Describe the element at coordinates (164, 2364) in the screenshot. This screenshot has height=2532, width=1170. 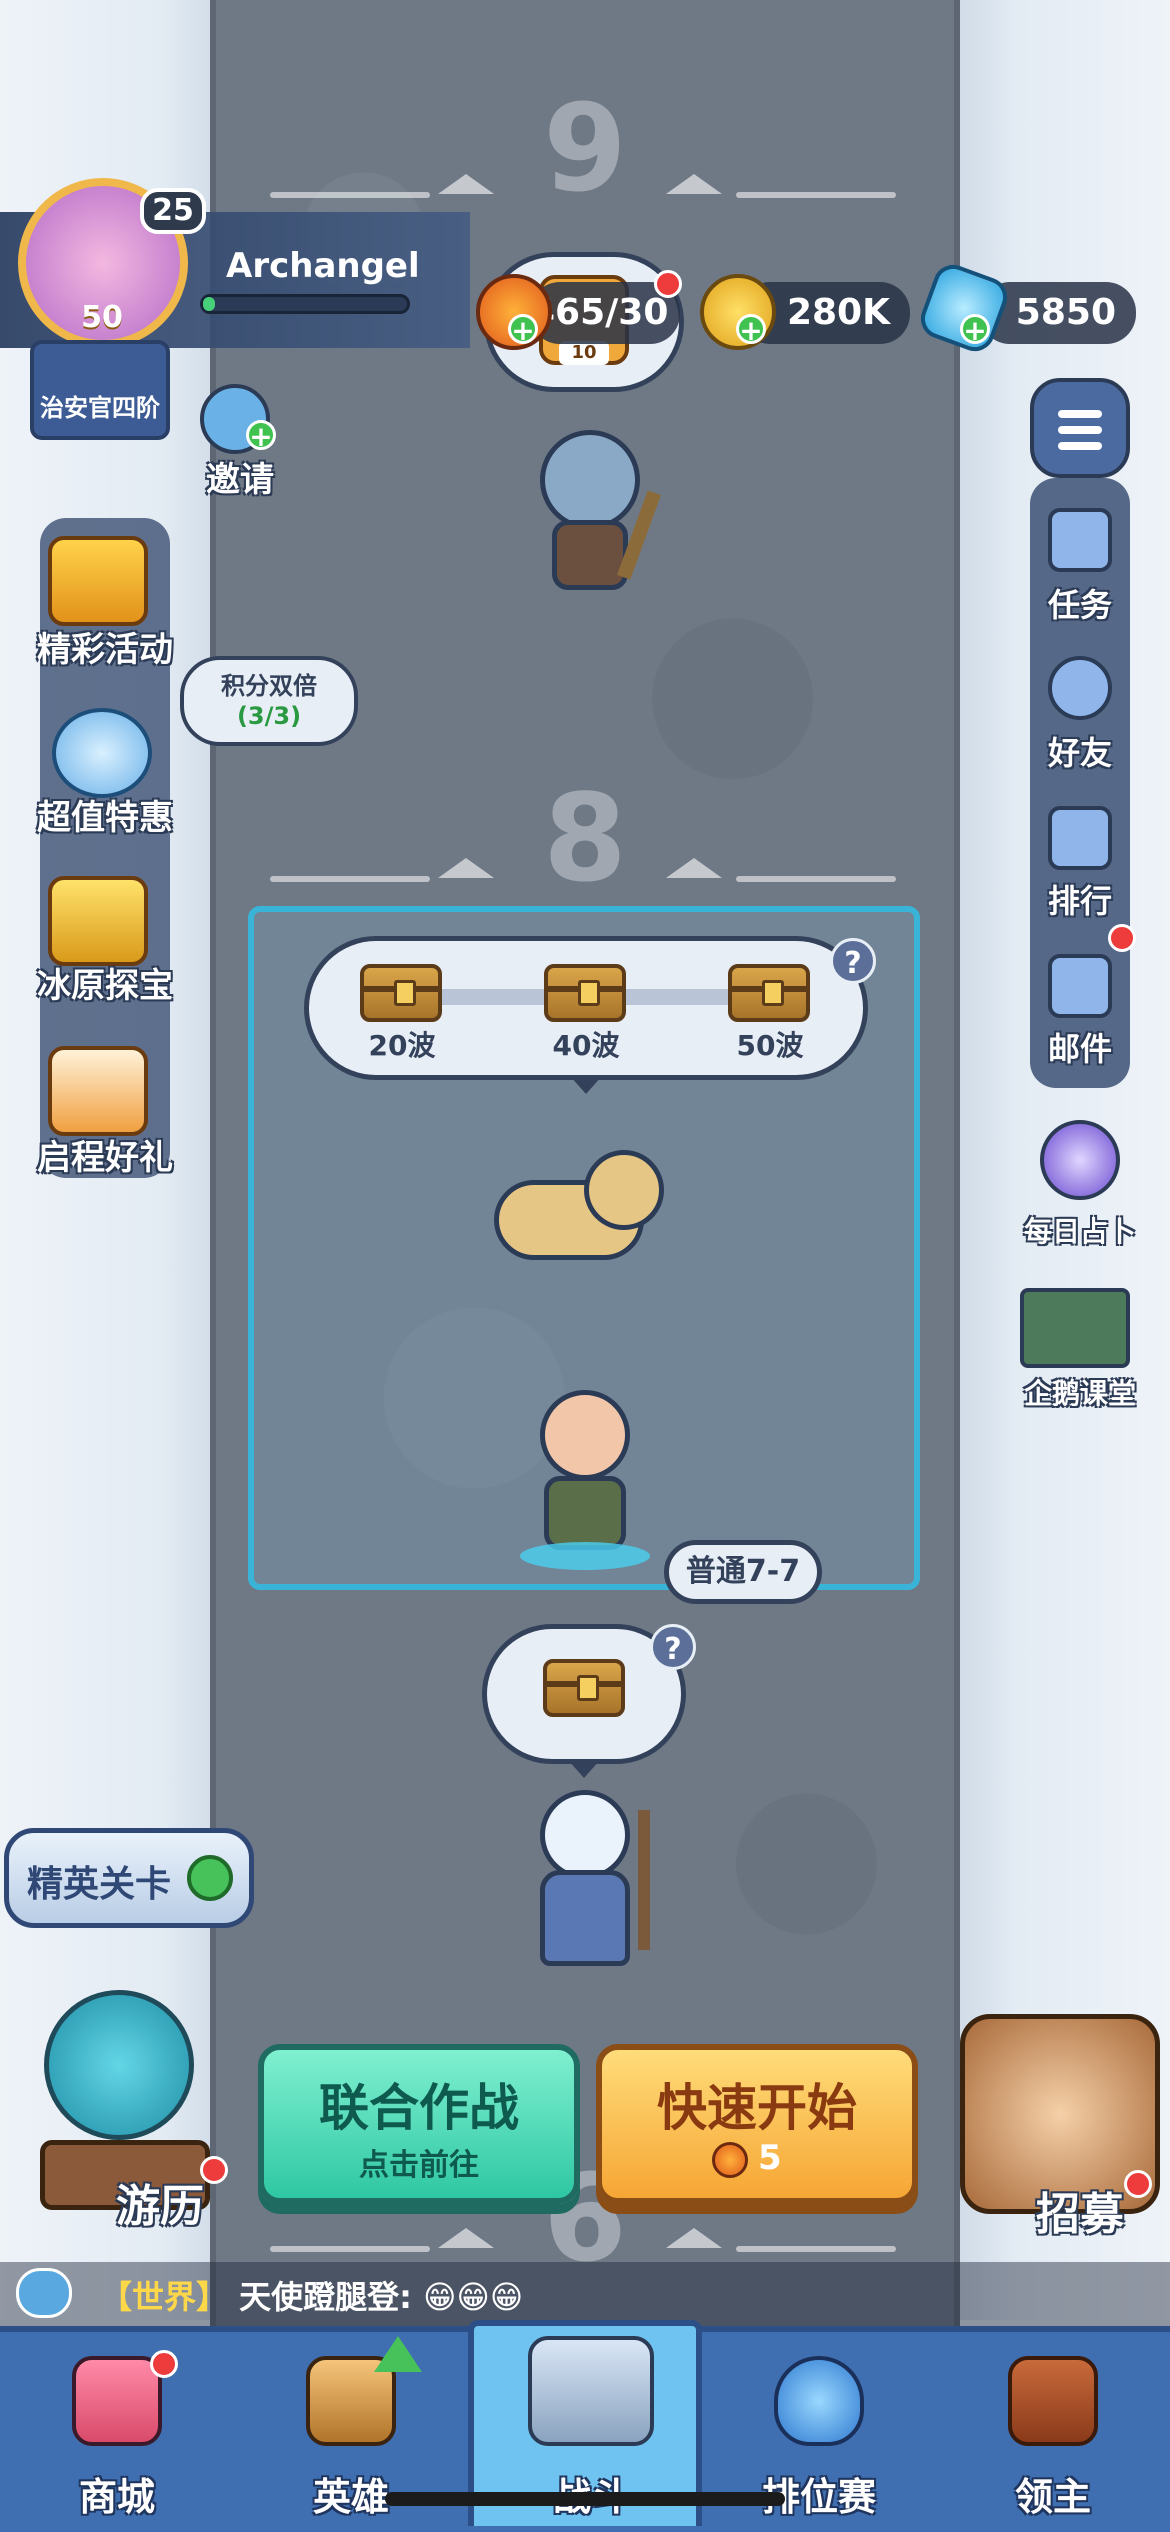
I see `shop-notification-dot` at that location.